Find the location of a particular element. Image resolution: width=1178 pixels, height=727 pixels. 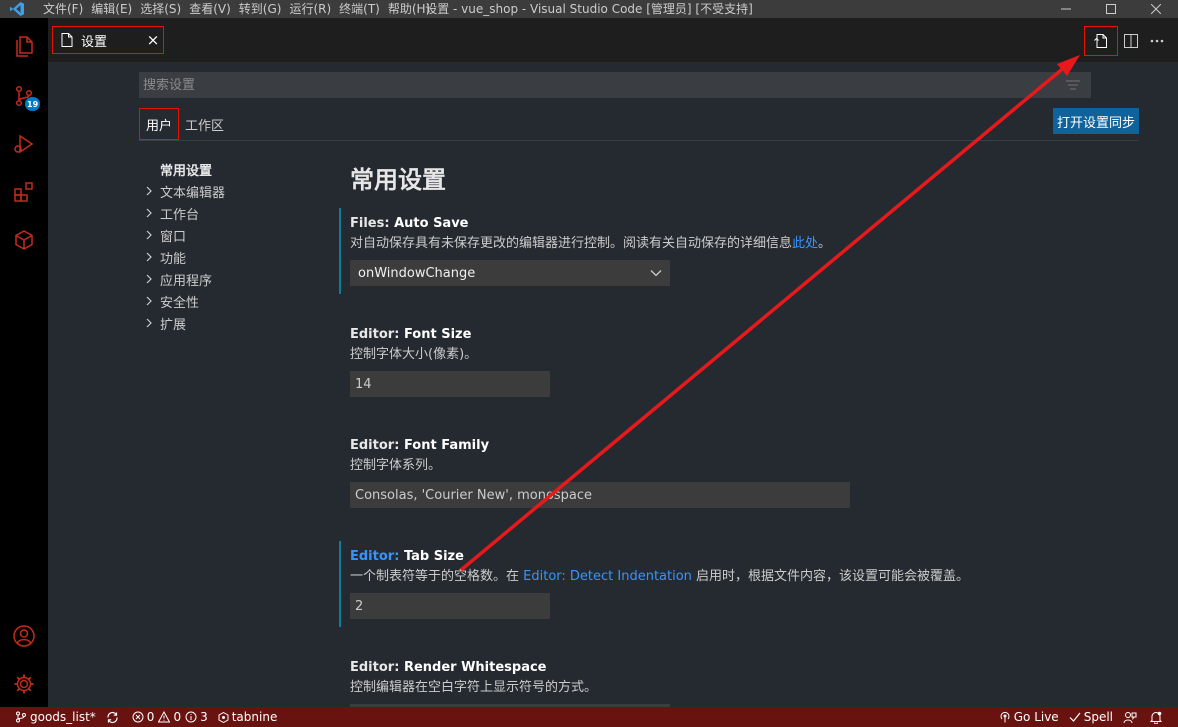

menu-edit: 编辑(E) is located at coordinates (115, 9).